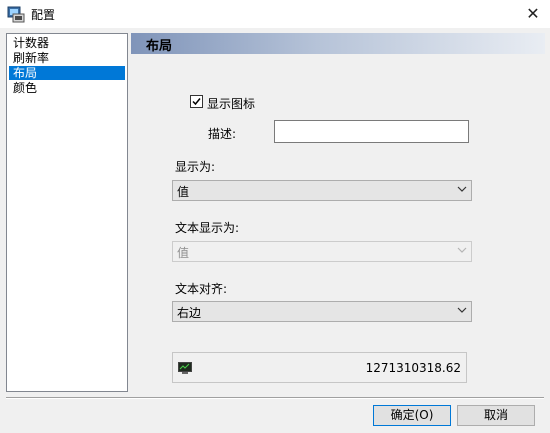 This screenshot has height=433, width=550. What do you see at coordinates (207, 228) in the screenshot?
I see `text-display-as-label: 文本显示为:` at bounding box center [207, 228].